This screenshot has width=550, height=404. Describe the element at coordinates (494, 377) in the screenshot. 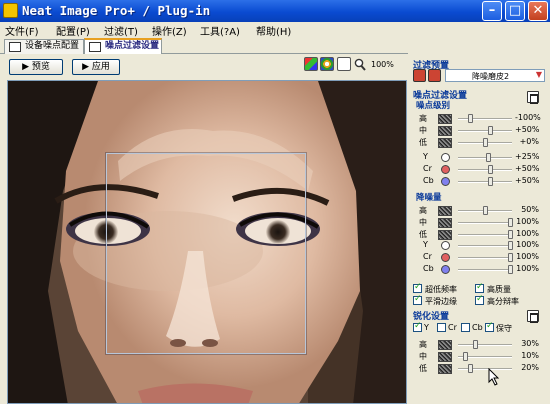

I see `mouse-cursor-icon` at that location.